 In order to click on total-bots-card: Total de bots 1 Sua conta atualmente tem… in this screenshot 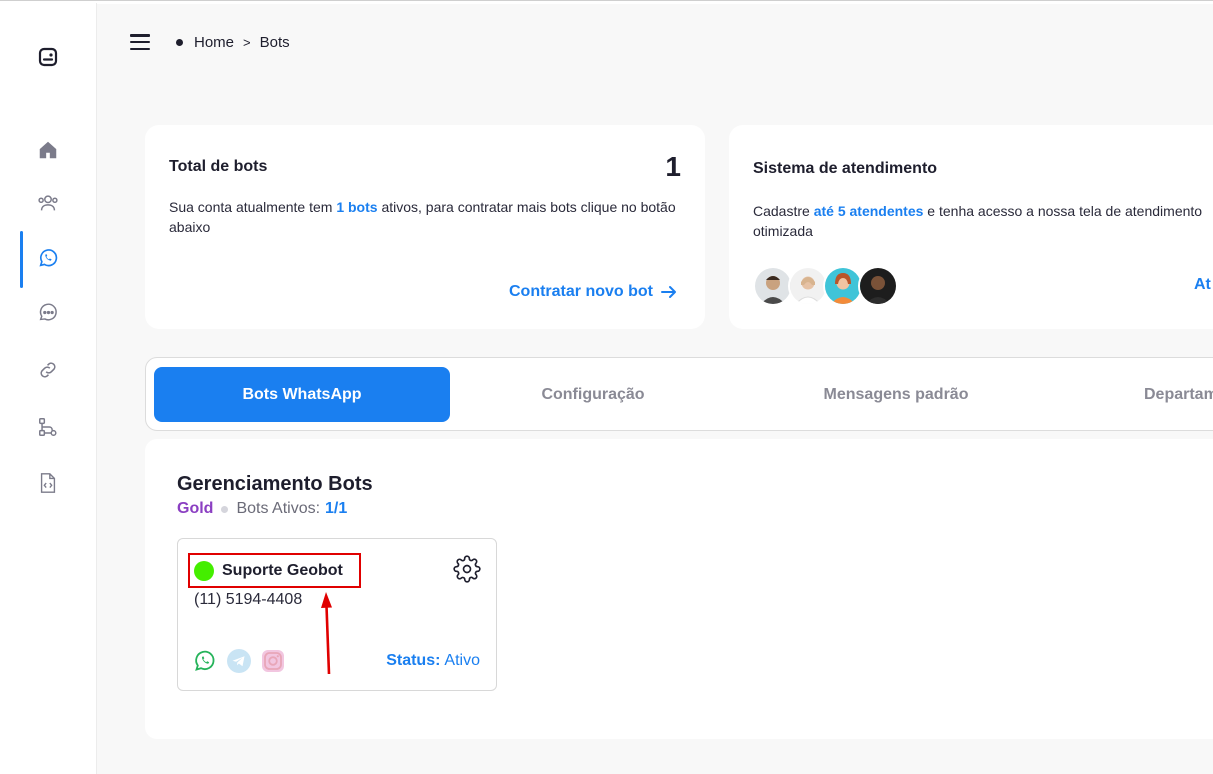, I will do `click(425, 227)`.